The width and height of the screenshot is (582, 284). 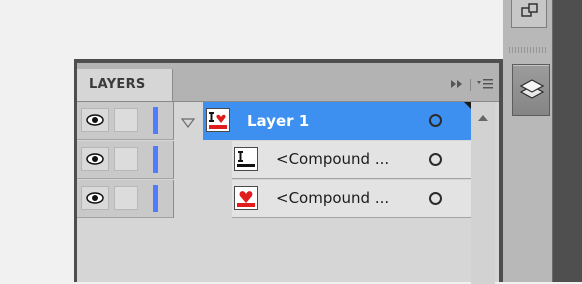 What do you see at coordinates (218, 120) in the screenshot?
I see `layer-thumbnail` at bounding box center [218, 120].